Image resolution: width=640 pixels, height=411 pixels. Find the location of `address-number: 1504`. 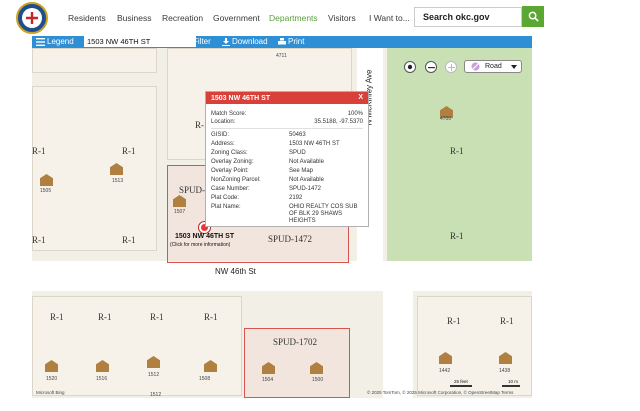

address-number: 1504 is located at coordinates (268, 380).